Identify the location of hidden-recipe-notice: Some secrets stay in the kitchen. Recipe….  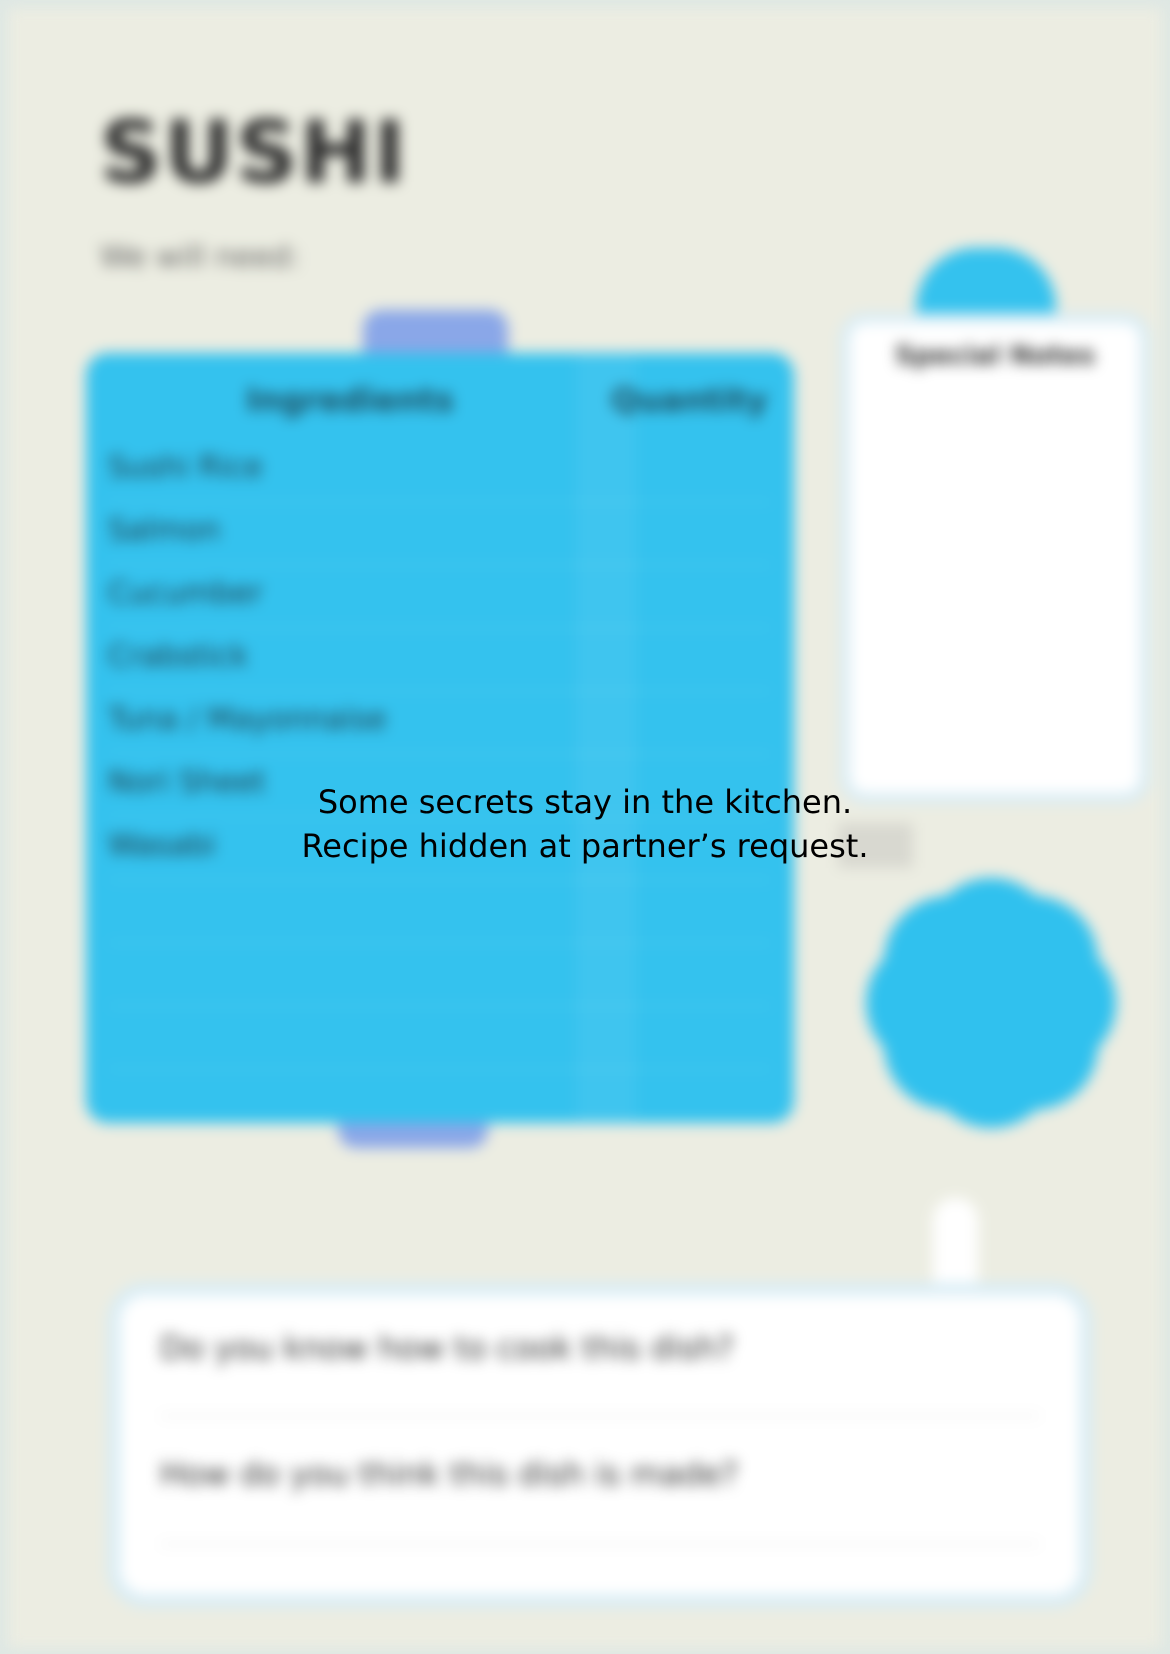
(585, 824).